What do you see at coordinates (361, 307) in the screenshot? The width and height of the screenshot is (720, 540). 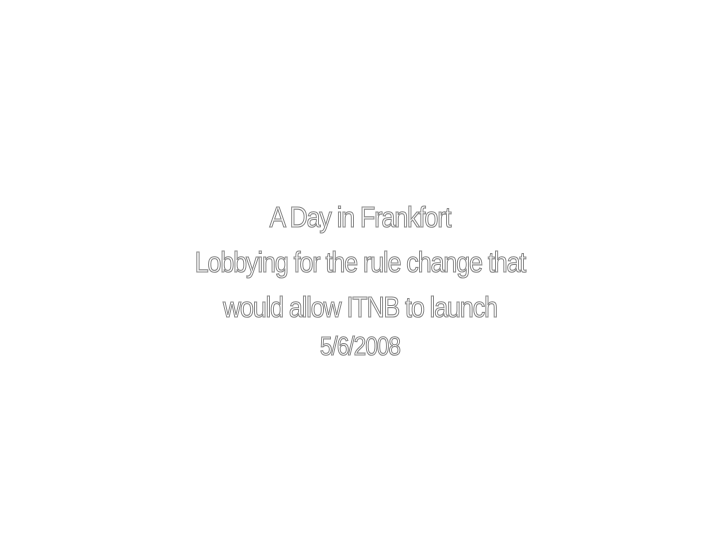 I see `slide-subtitle-line-2: would allow ITNB to launch` at bounding box center [361, 307].